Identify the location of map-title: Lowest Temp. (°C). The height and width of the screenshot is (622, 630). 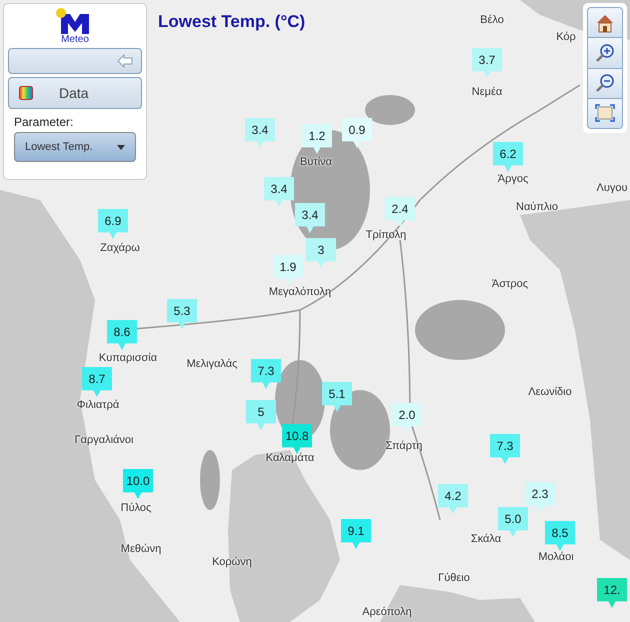
(232, 22).